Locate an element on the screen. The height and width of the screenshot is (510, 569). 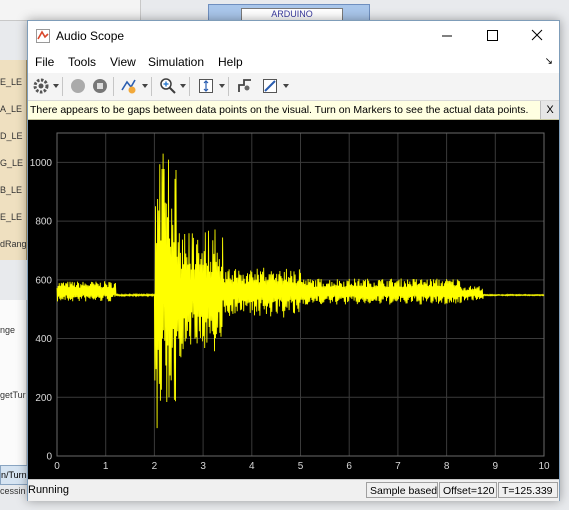
x-tick-label: 8 is located at coordinates (447, 466).